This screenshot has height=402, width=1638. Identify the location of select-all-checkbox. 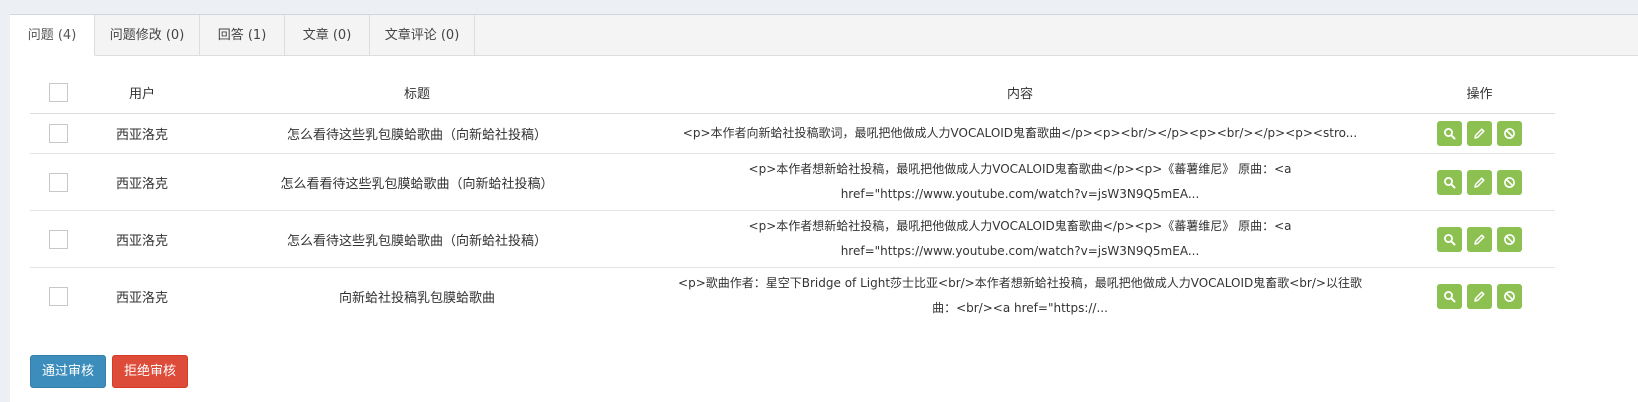
(58, 92).